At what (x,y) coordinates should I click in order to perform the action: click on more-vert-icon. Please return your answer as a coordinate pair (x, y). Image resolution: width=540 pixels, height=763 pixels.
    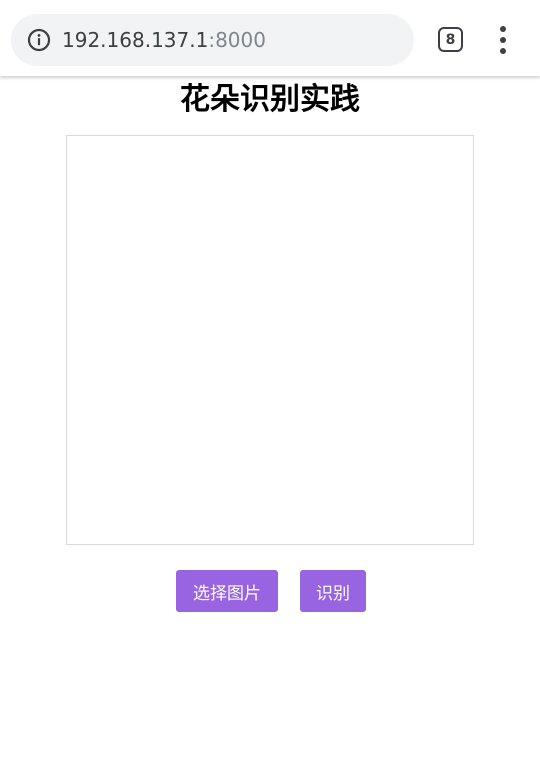
    Looking at the image, I should click on (503, 40).